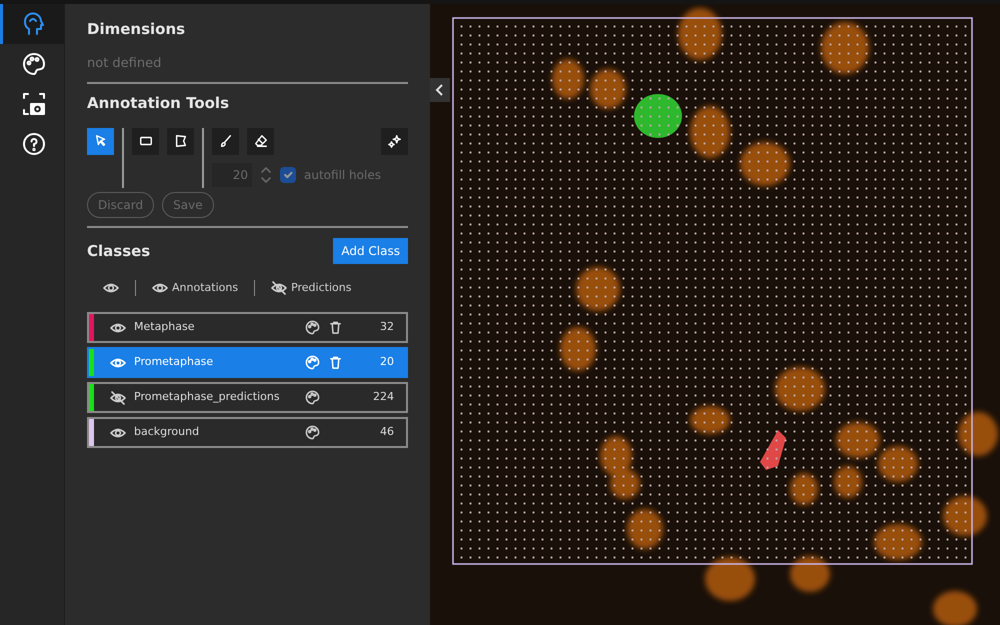  Describe the element at coordinates (266, 175) in the screenshot. I see `spinner-arrows-icon` at that location.